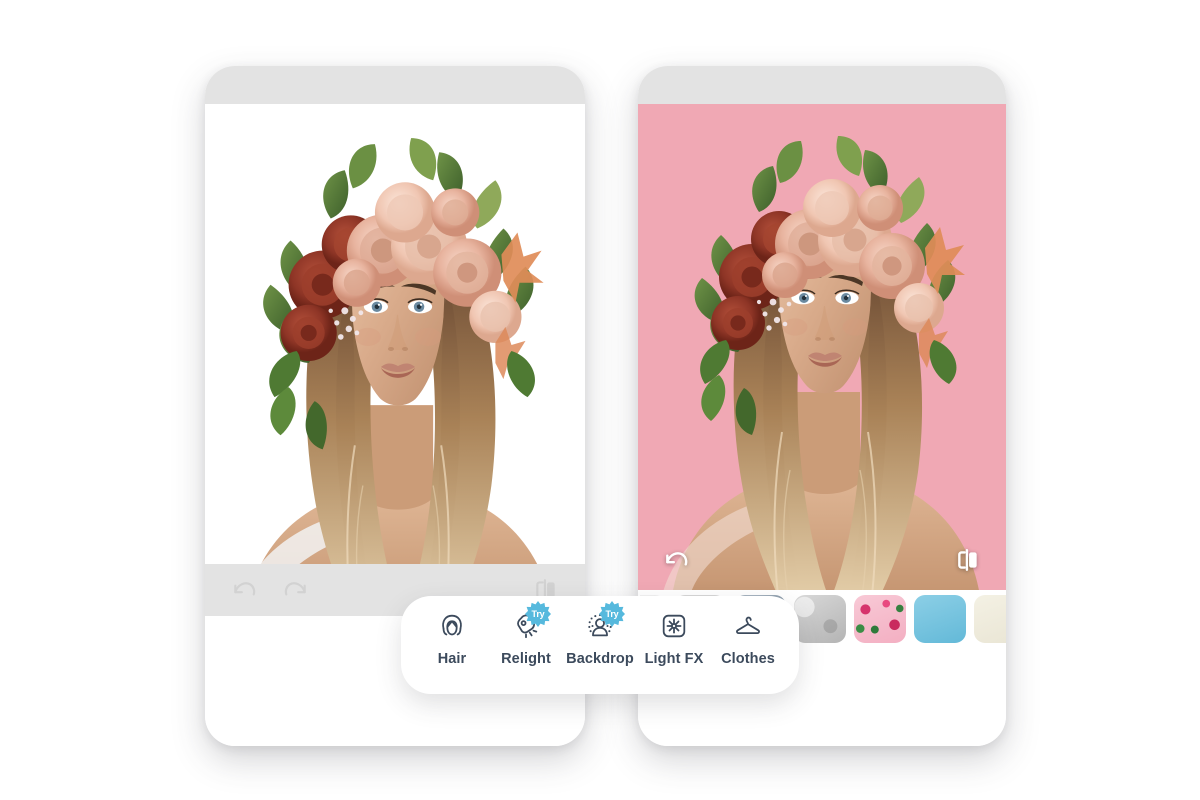  I want to click on tool-backdrop: Try Backdrop, so click(600, 634).